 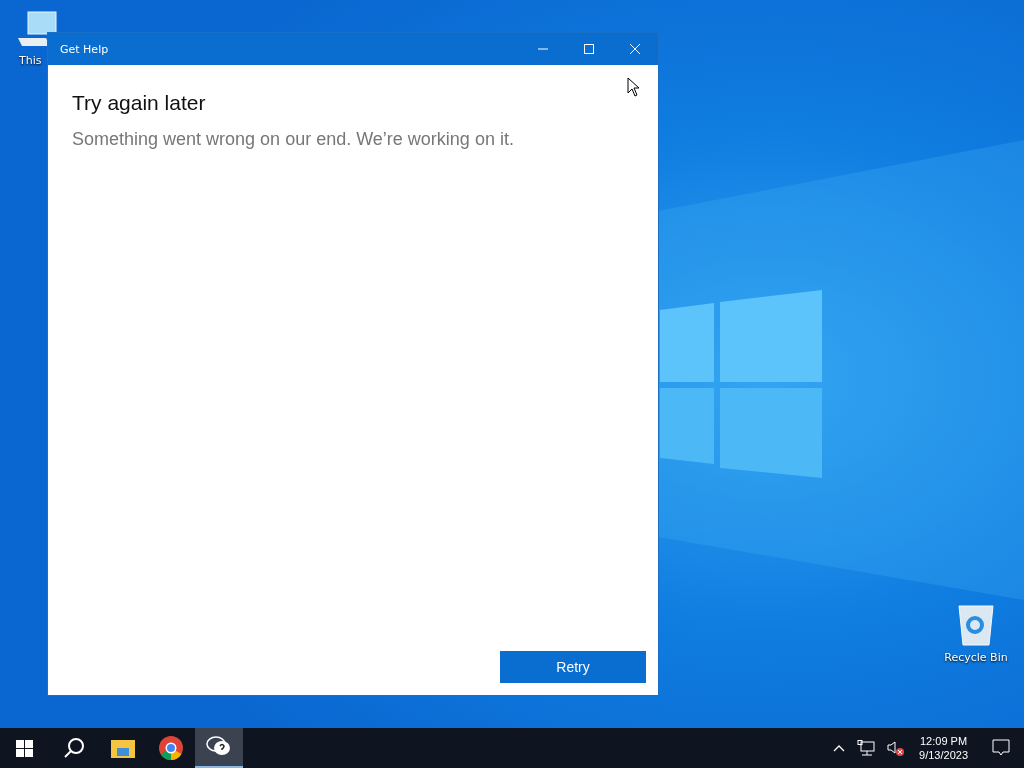 I want to click on clock-date: 9/13/2023, so click(x=943, y=755).